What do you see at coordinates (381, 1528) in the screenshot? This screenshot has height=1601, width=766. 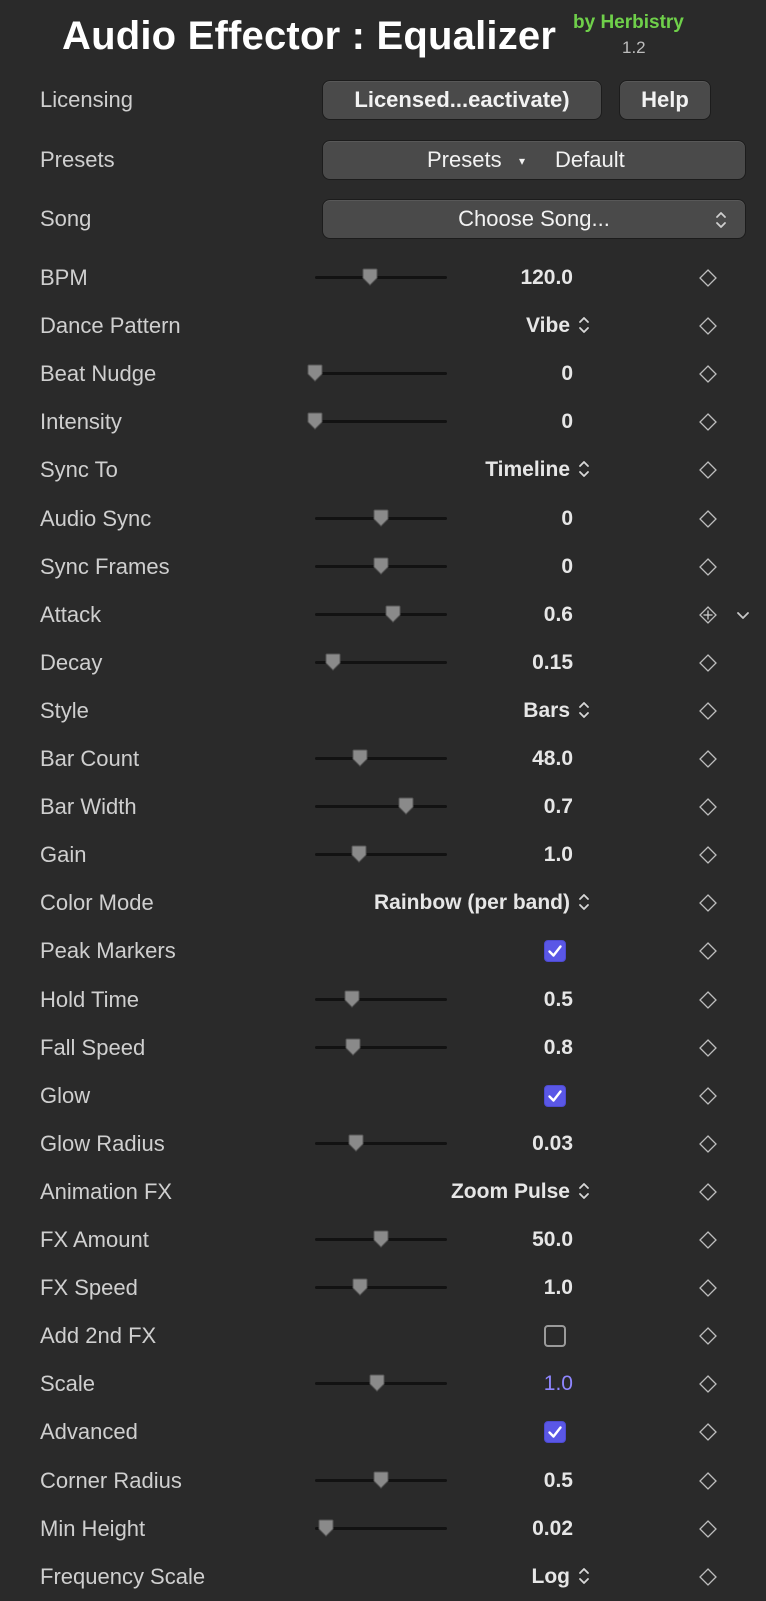 I see `min-height-slider` at bounding box center [381, 1528].